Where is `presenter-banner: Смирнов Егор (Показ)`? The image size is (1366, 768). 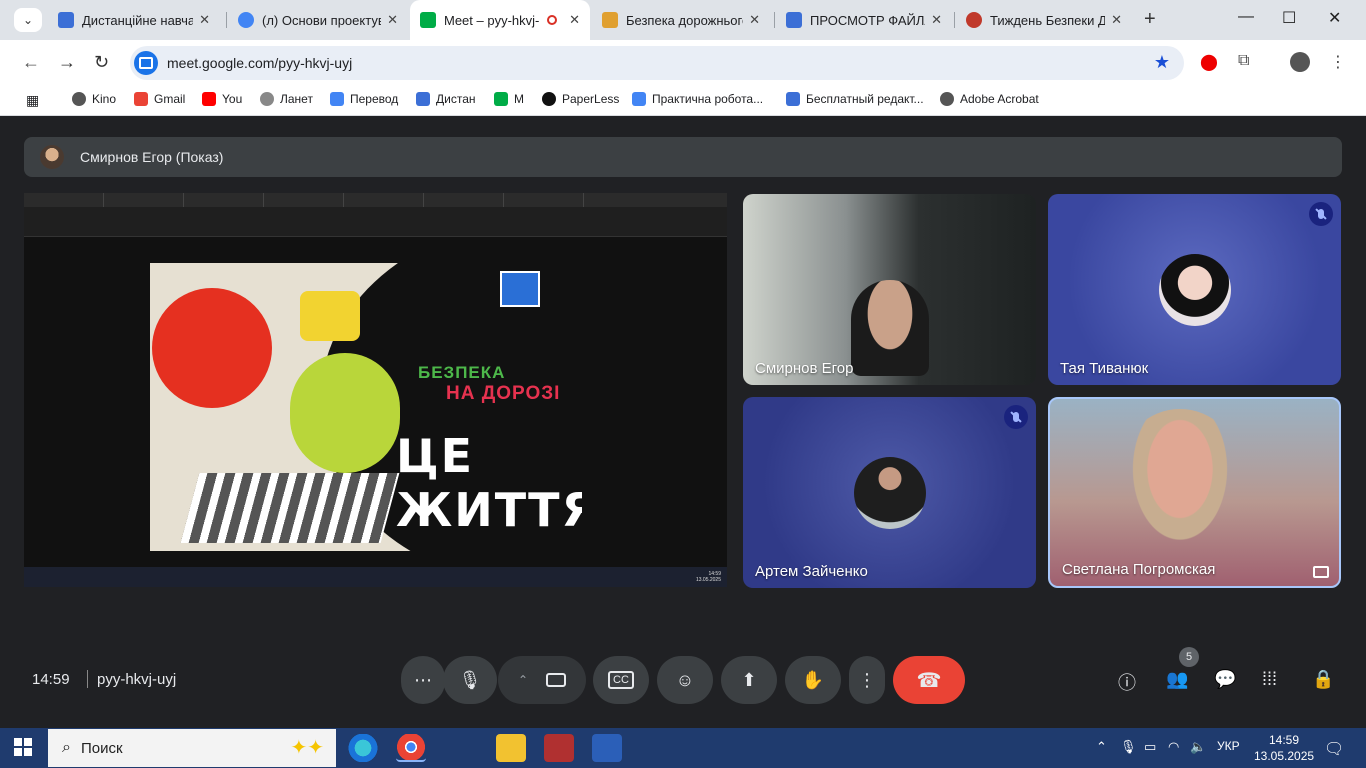
presenter-banner: Смирнов Егор (Показ) is located at coordinates (683, 157).